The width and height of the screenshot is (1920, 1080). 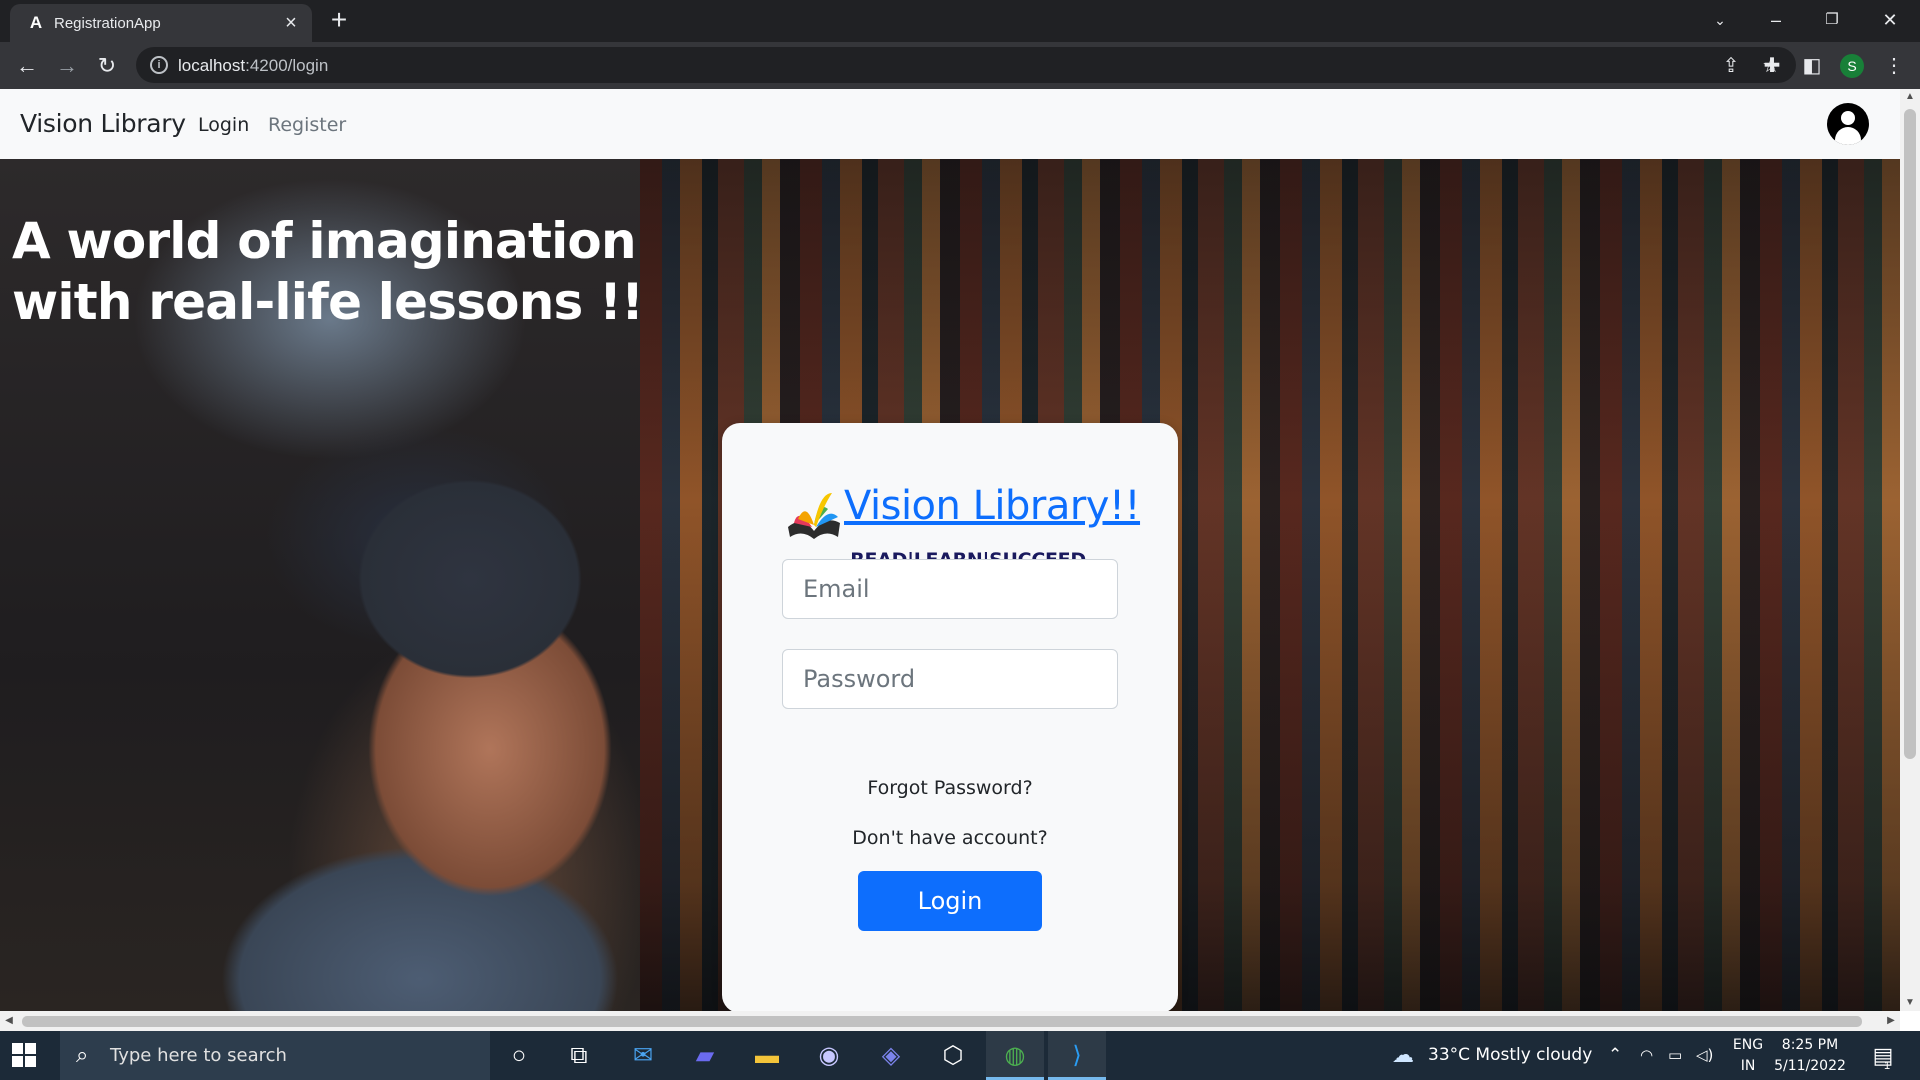 I want to click on chrome-icon: ◍, so click(x=1015, y=1055).